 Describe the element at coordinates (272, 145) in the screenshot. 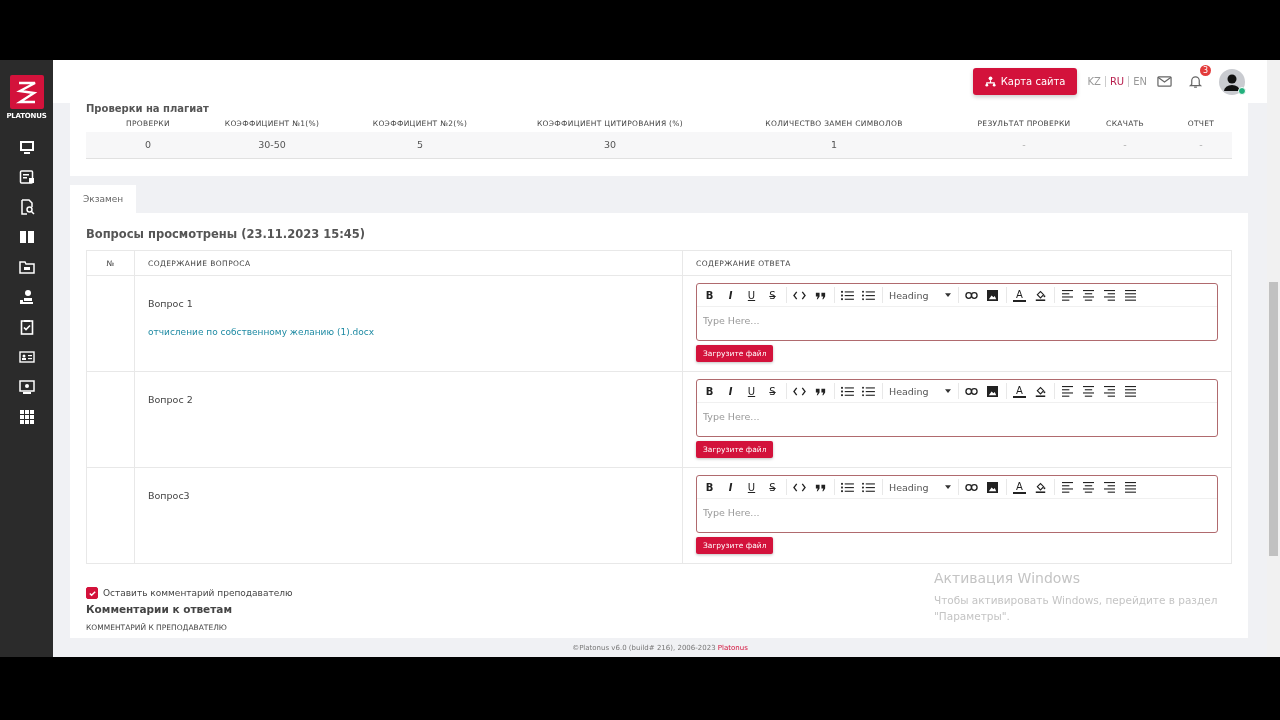

I see `table-cell-text: 30-50` at that location.